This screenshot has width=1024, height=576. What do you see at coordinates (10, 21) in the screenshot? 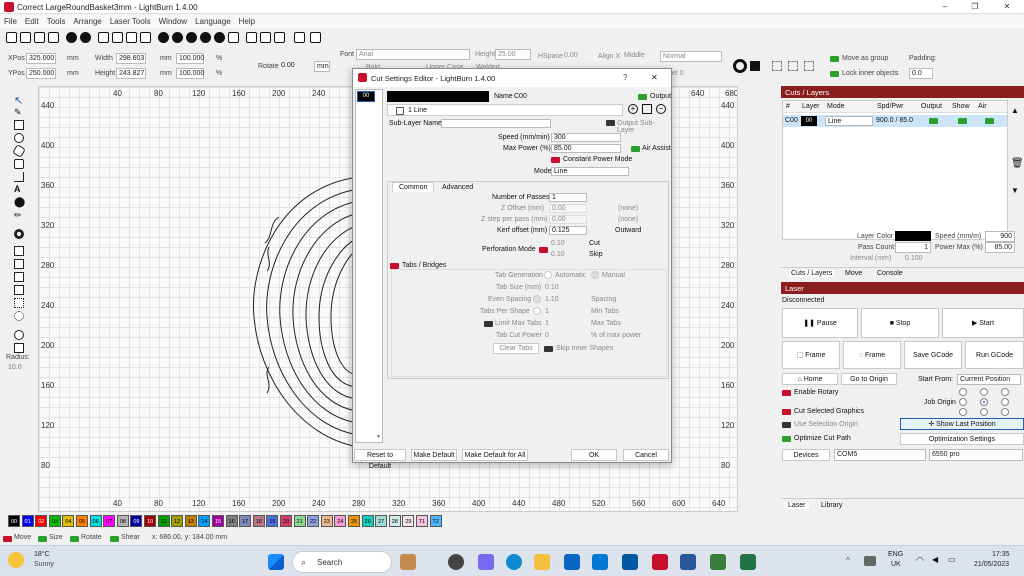
I see `menu-file: File` at bounding box center [10, 21].